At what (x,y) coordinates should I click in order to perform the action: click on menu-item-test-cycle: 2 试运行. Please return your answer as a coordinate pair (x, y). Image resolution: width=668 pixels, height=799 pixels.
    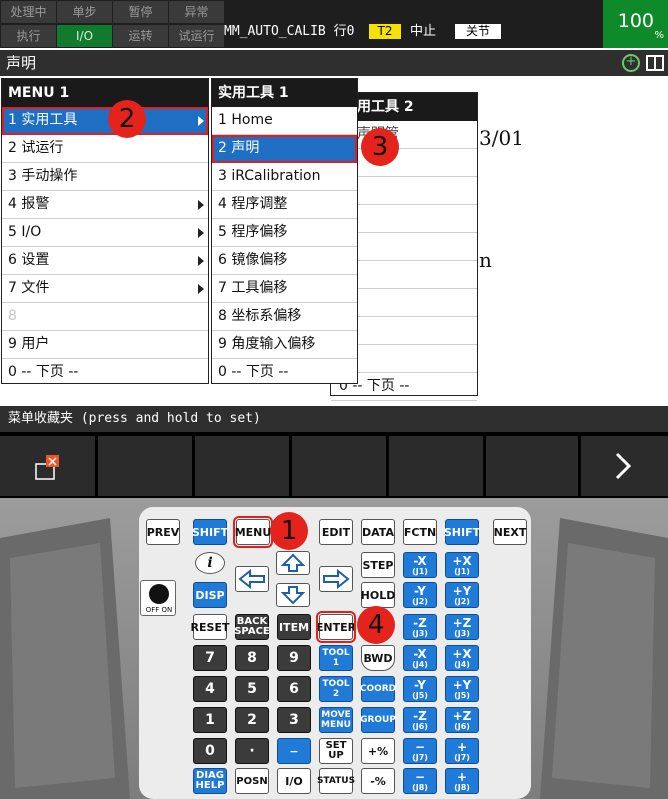
    Looking at the image, I should click on (105, 149).